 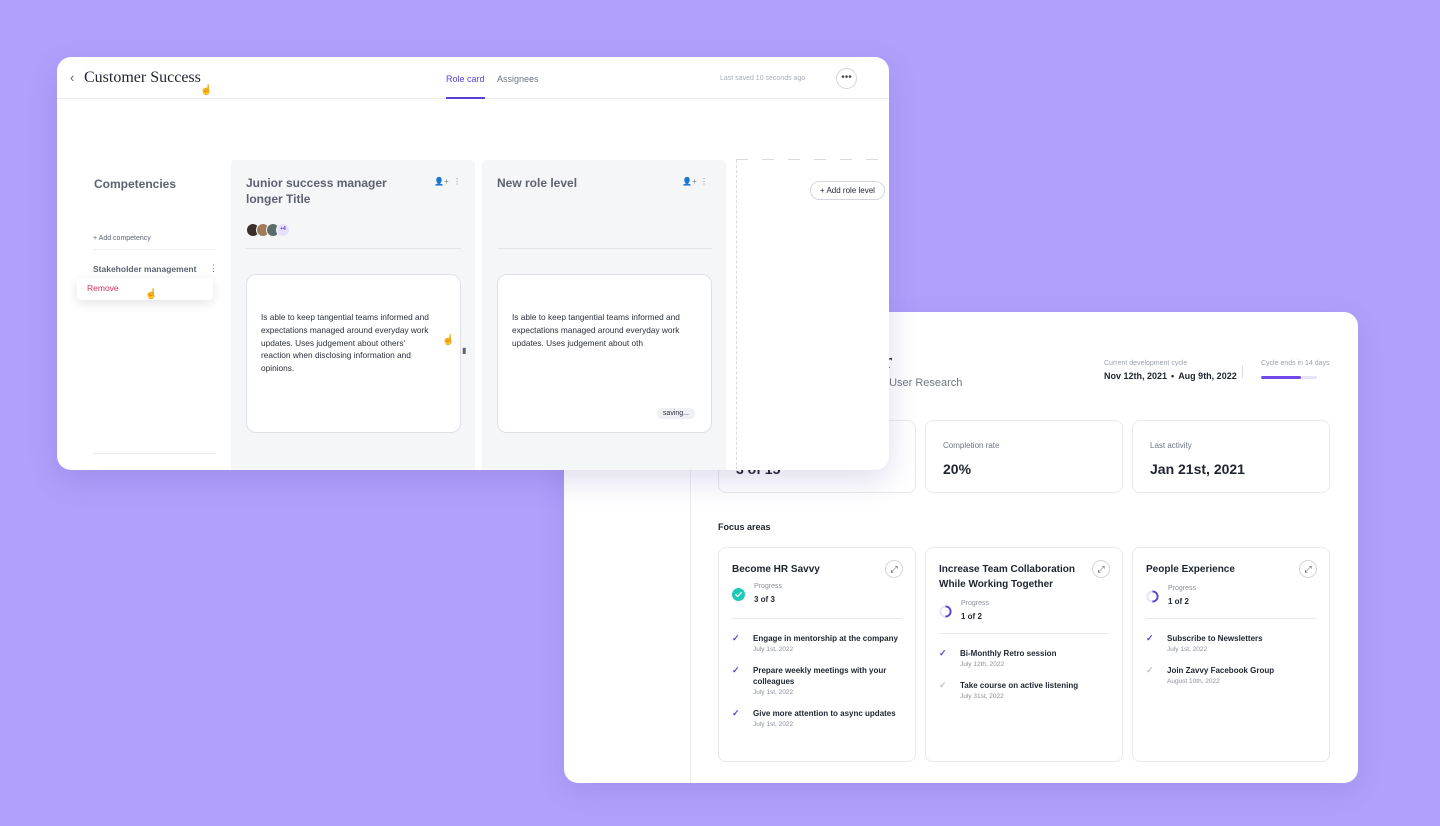 What do you see at coordinates (764, 599) in the screenshot?
I see `progress-value: 3 of 3` at bounding box center [764, 599].